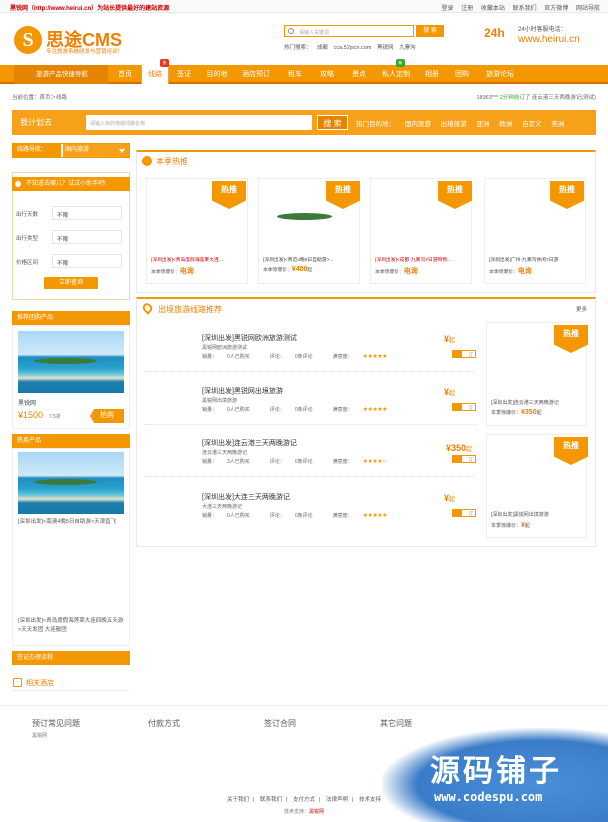 Image resolution: width=608 pixels, height=822 pixels. Describe the element at coordinates (454, 124) in the screenshot. I see `hot-dest-item: 出境旅游` at that location.